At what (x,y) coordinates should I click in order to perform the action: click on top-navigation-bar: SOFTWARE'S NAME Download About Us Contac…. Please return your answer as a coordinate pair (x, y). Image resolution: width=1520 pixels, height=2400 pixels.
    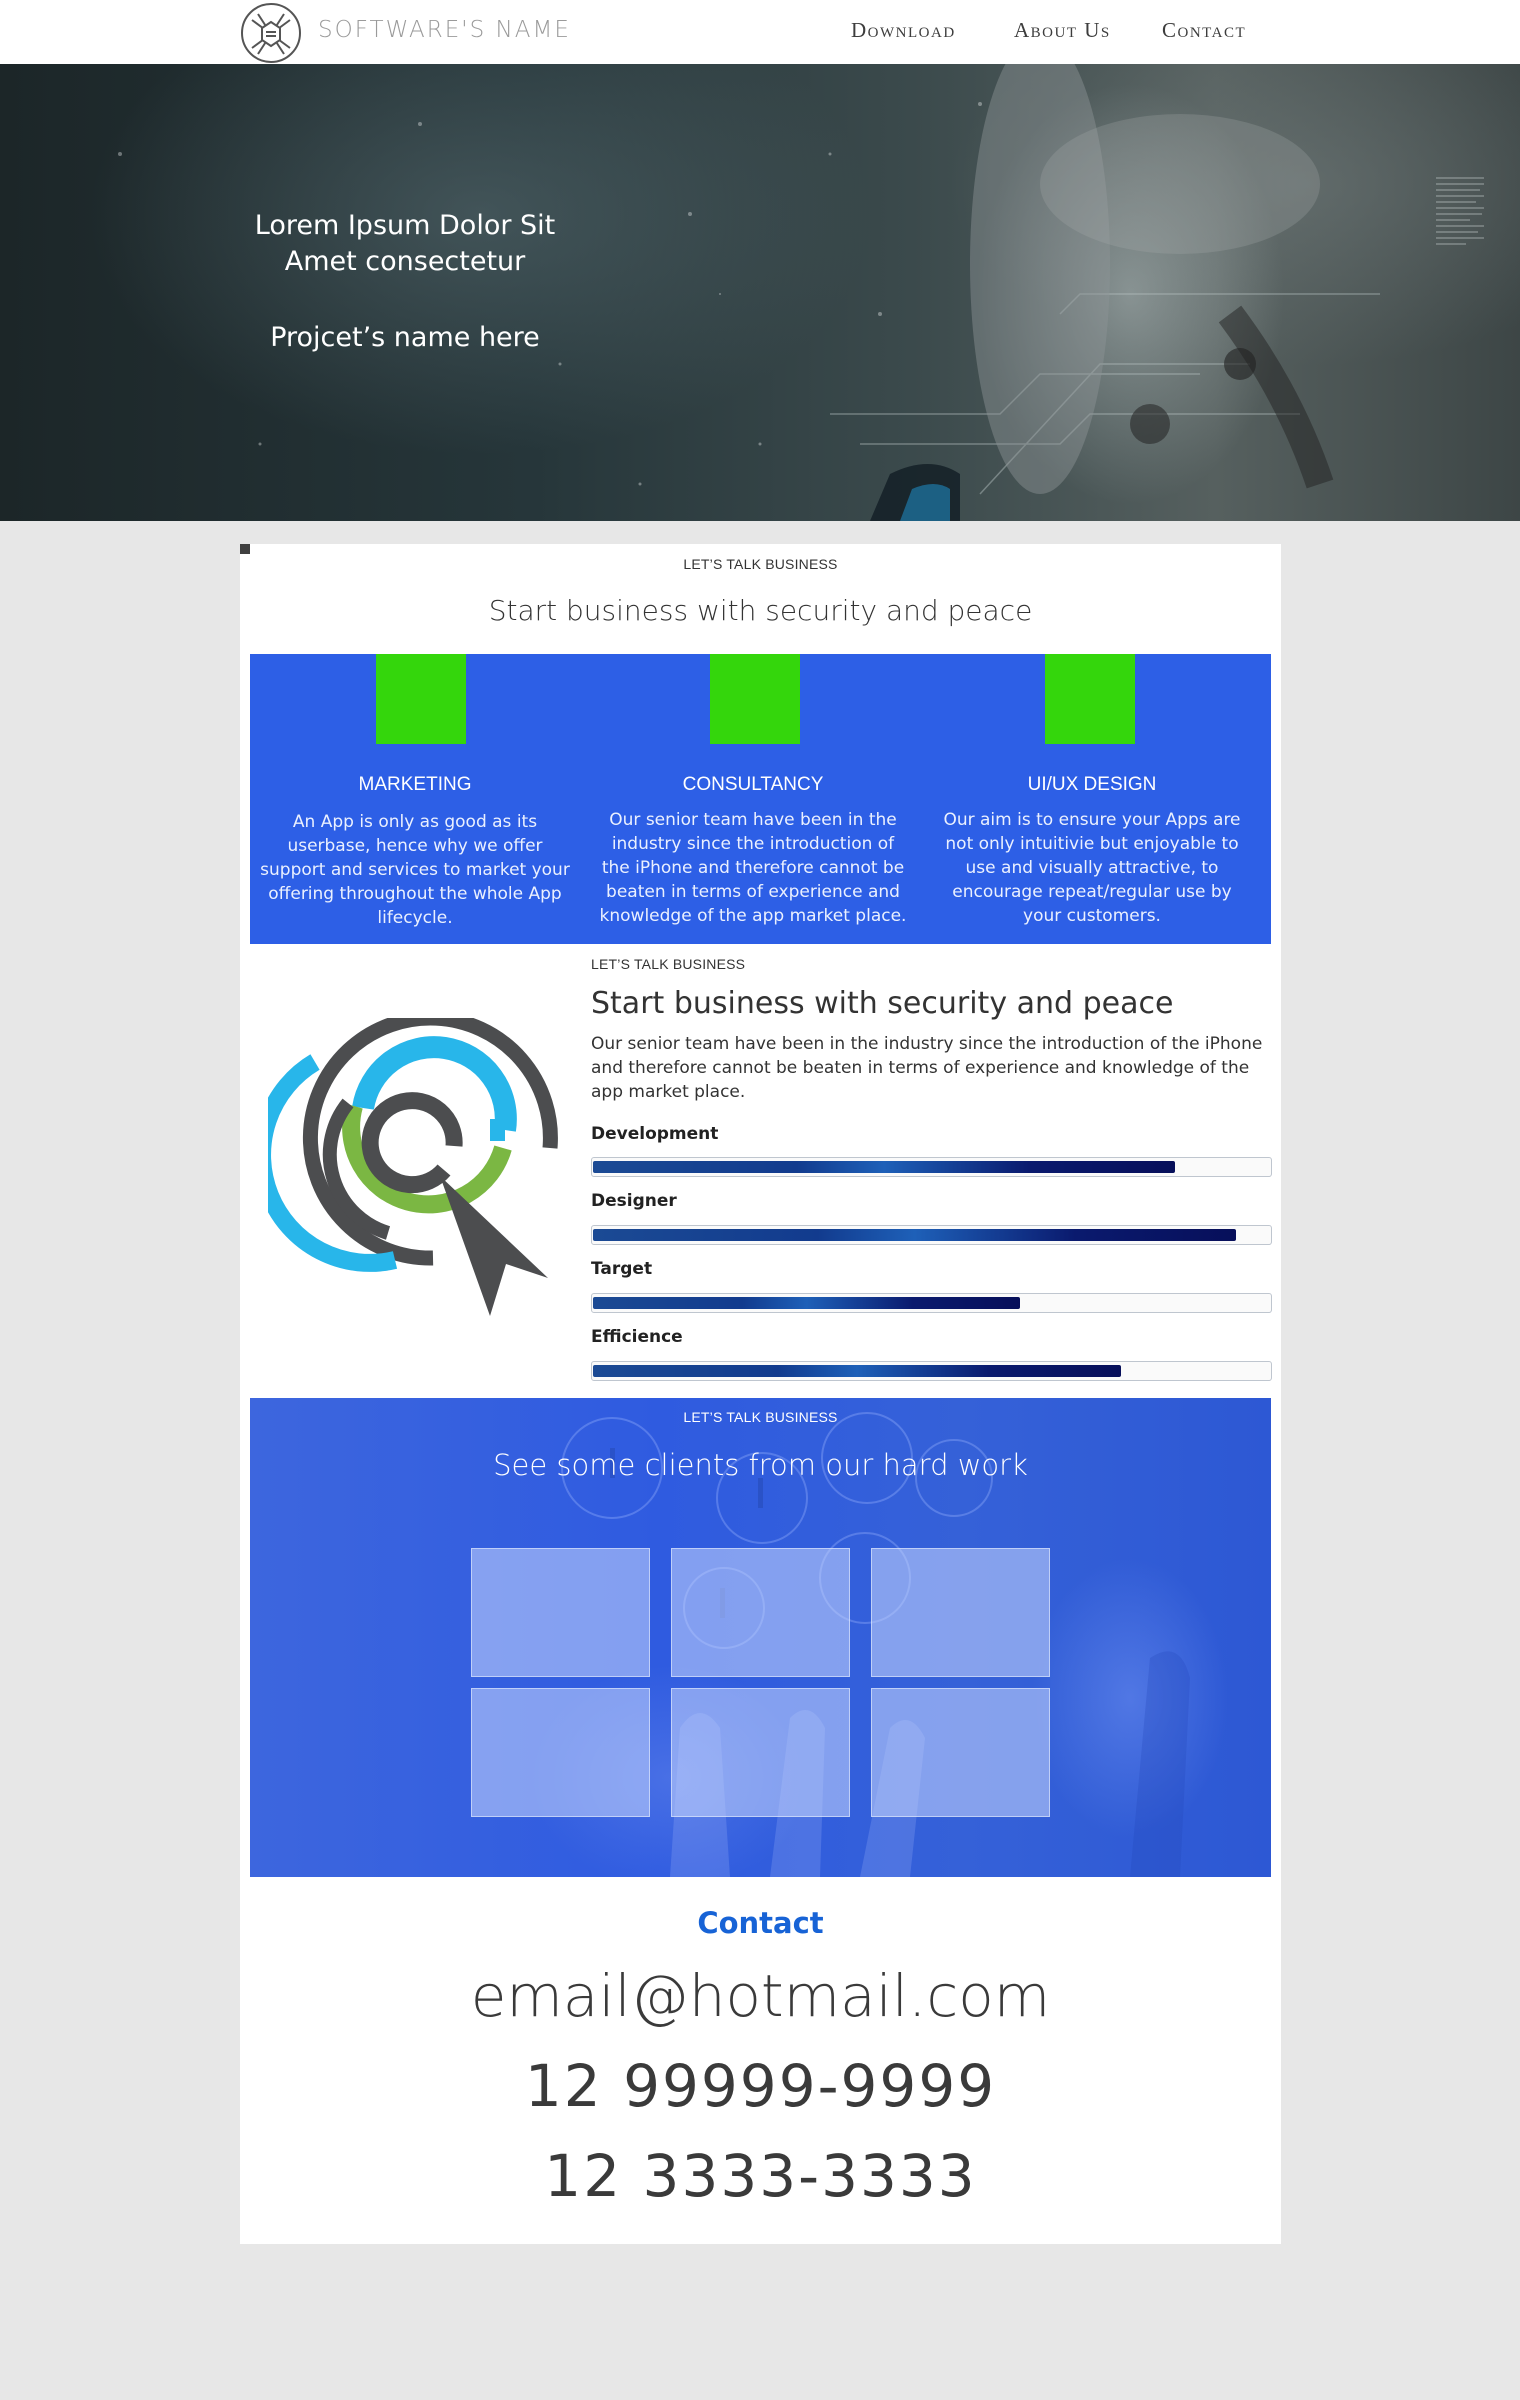
    Looking at the image, I should click on (760, 32).